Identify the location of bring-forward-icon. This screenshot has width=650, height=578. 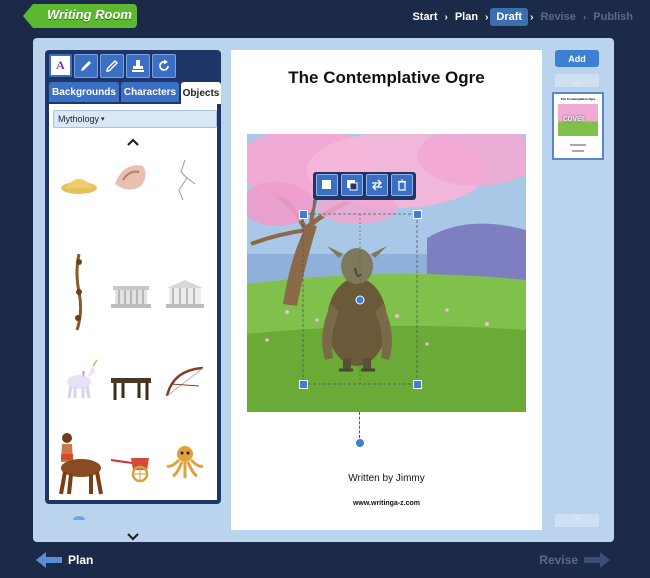
(326, 184).